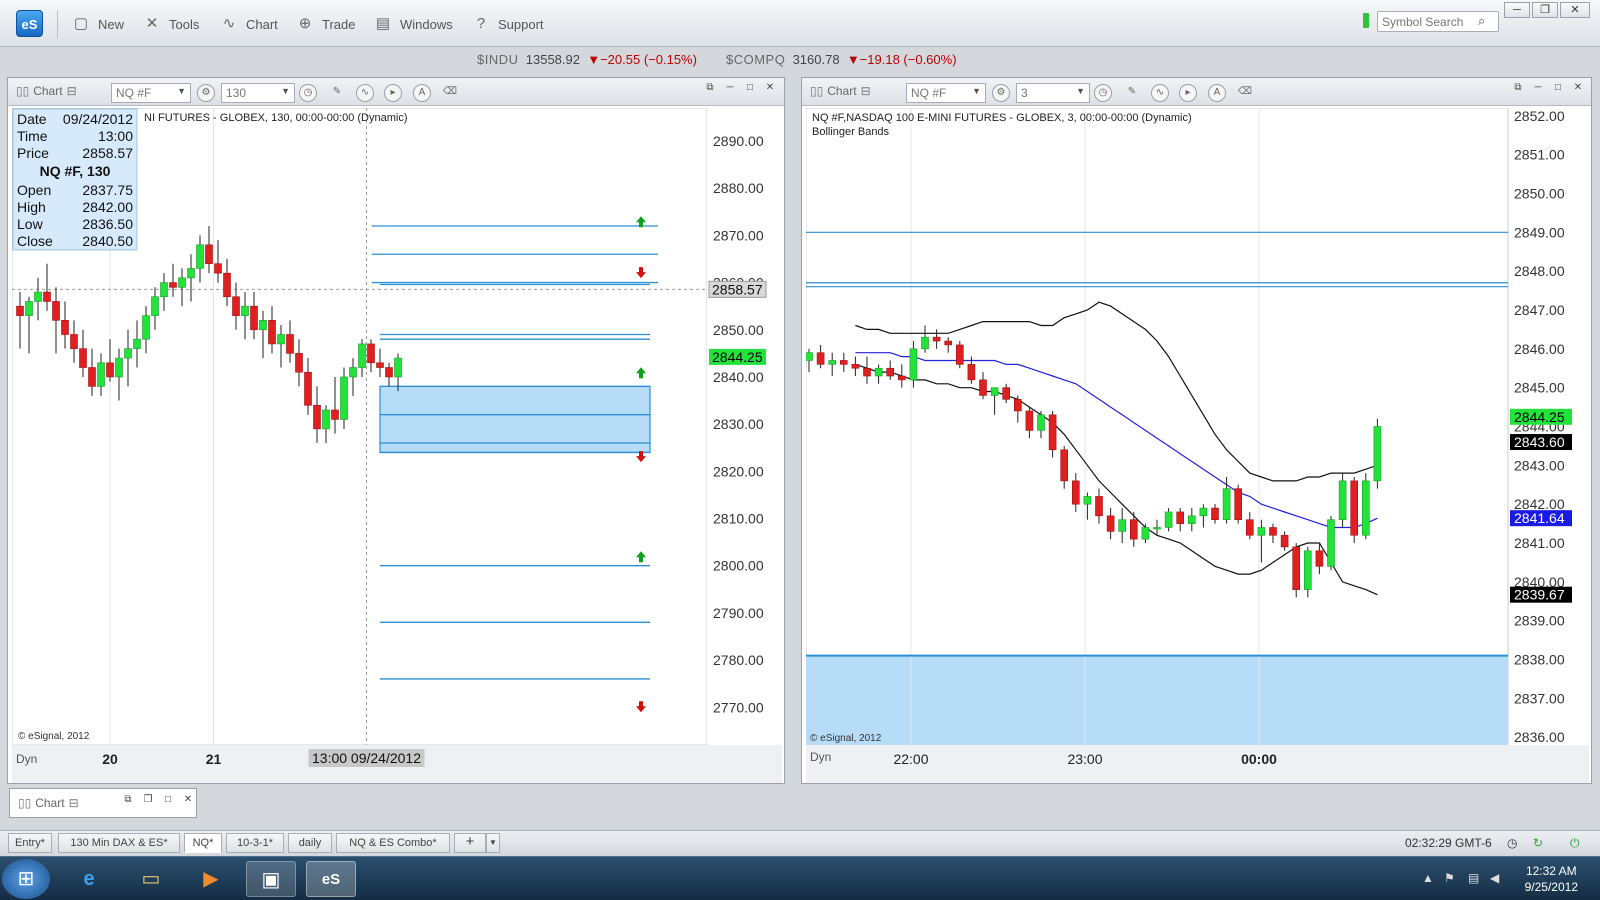 The width and height of the screenshot is (1600, 900). Describe the element at coordinates (30, 843) in the screenshot. I see `tab-entry: Entry*` at that location.